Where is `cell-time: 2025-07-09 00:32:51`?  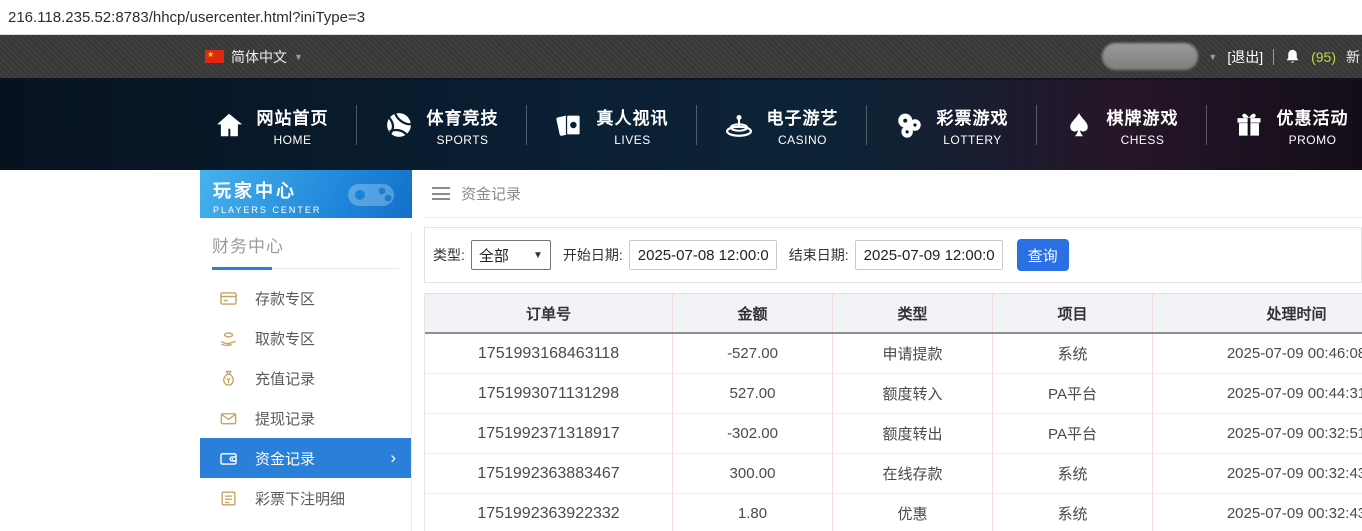
cell-time: 2025-07-09 00:32:51 is located at coordinates (1257, 433).